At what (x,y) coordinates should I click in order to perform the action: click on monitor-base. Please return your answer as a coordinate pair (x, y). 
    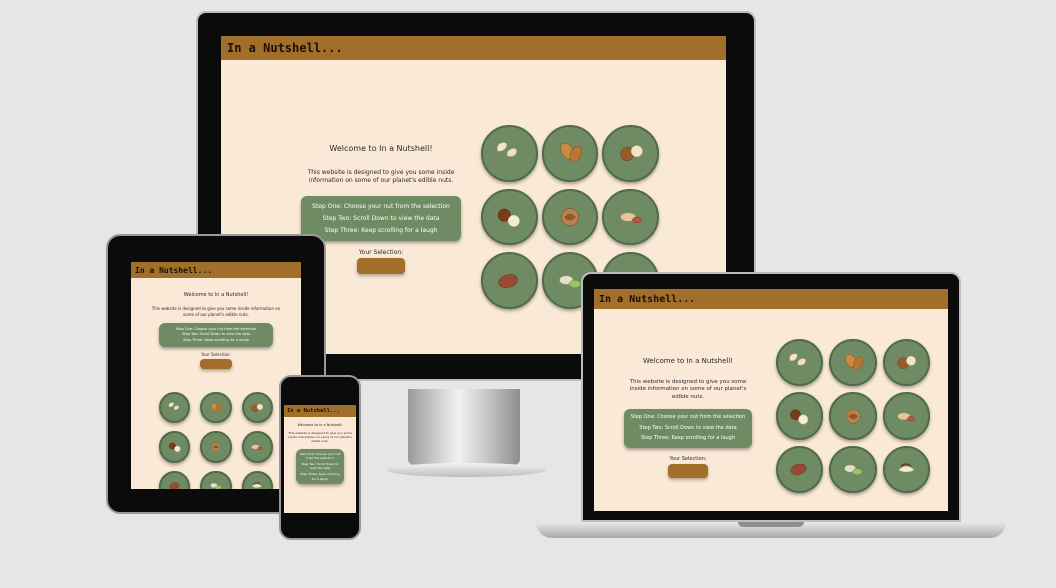
    Looking at the image, I should click on (466, 470).